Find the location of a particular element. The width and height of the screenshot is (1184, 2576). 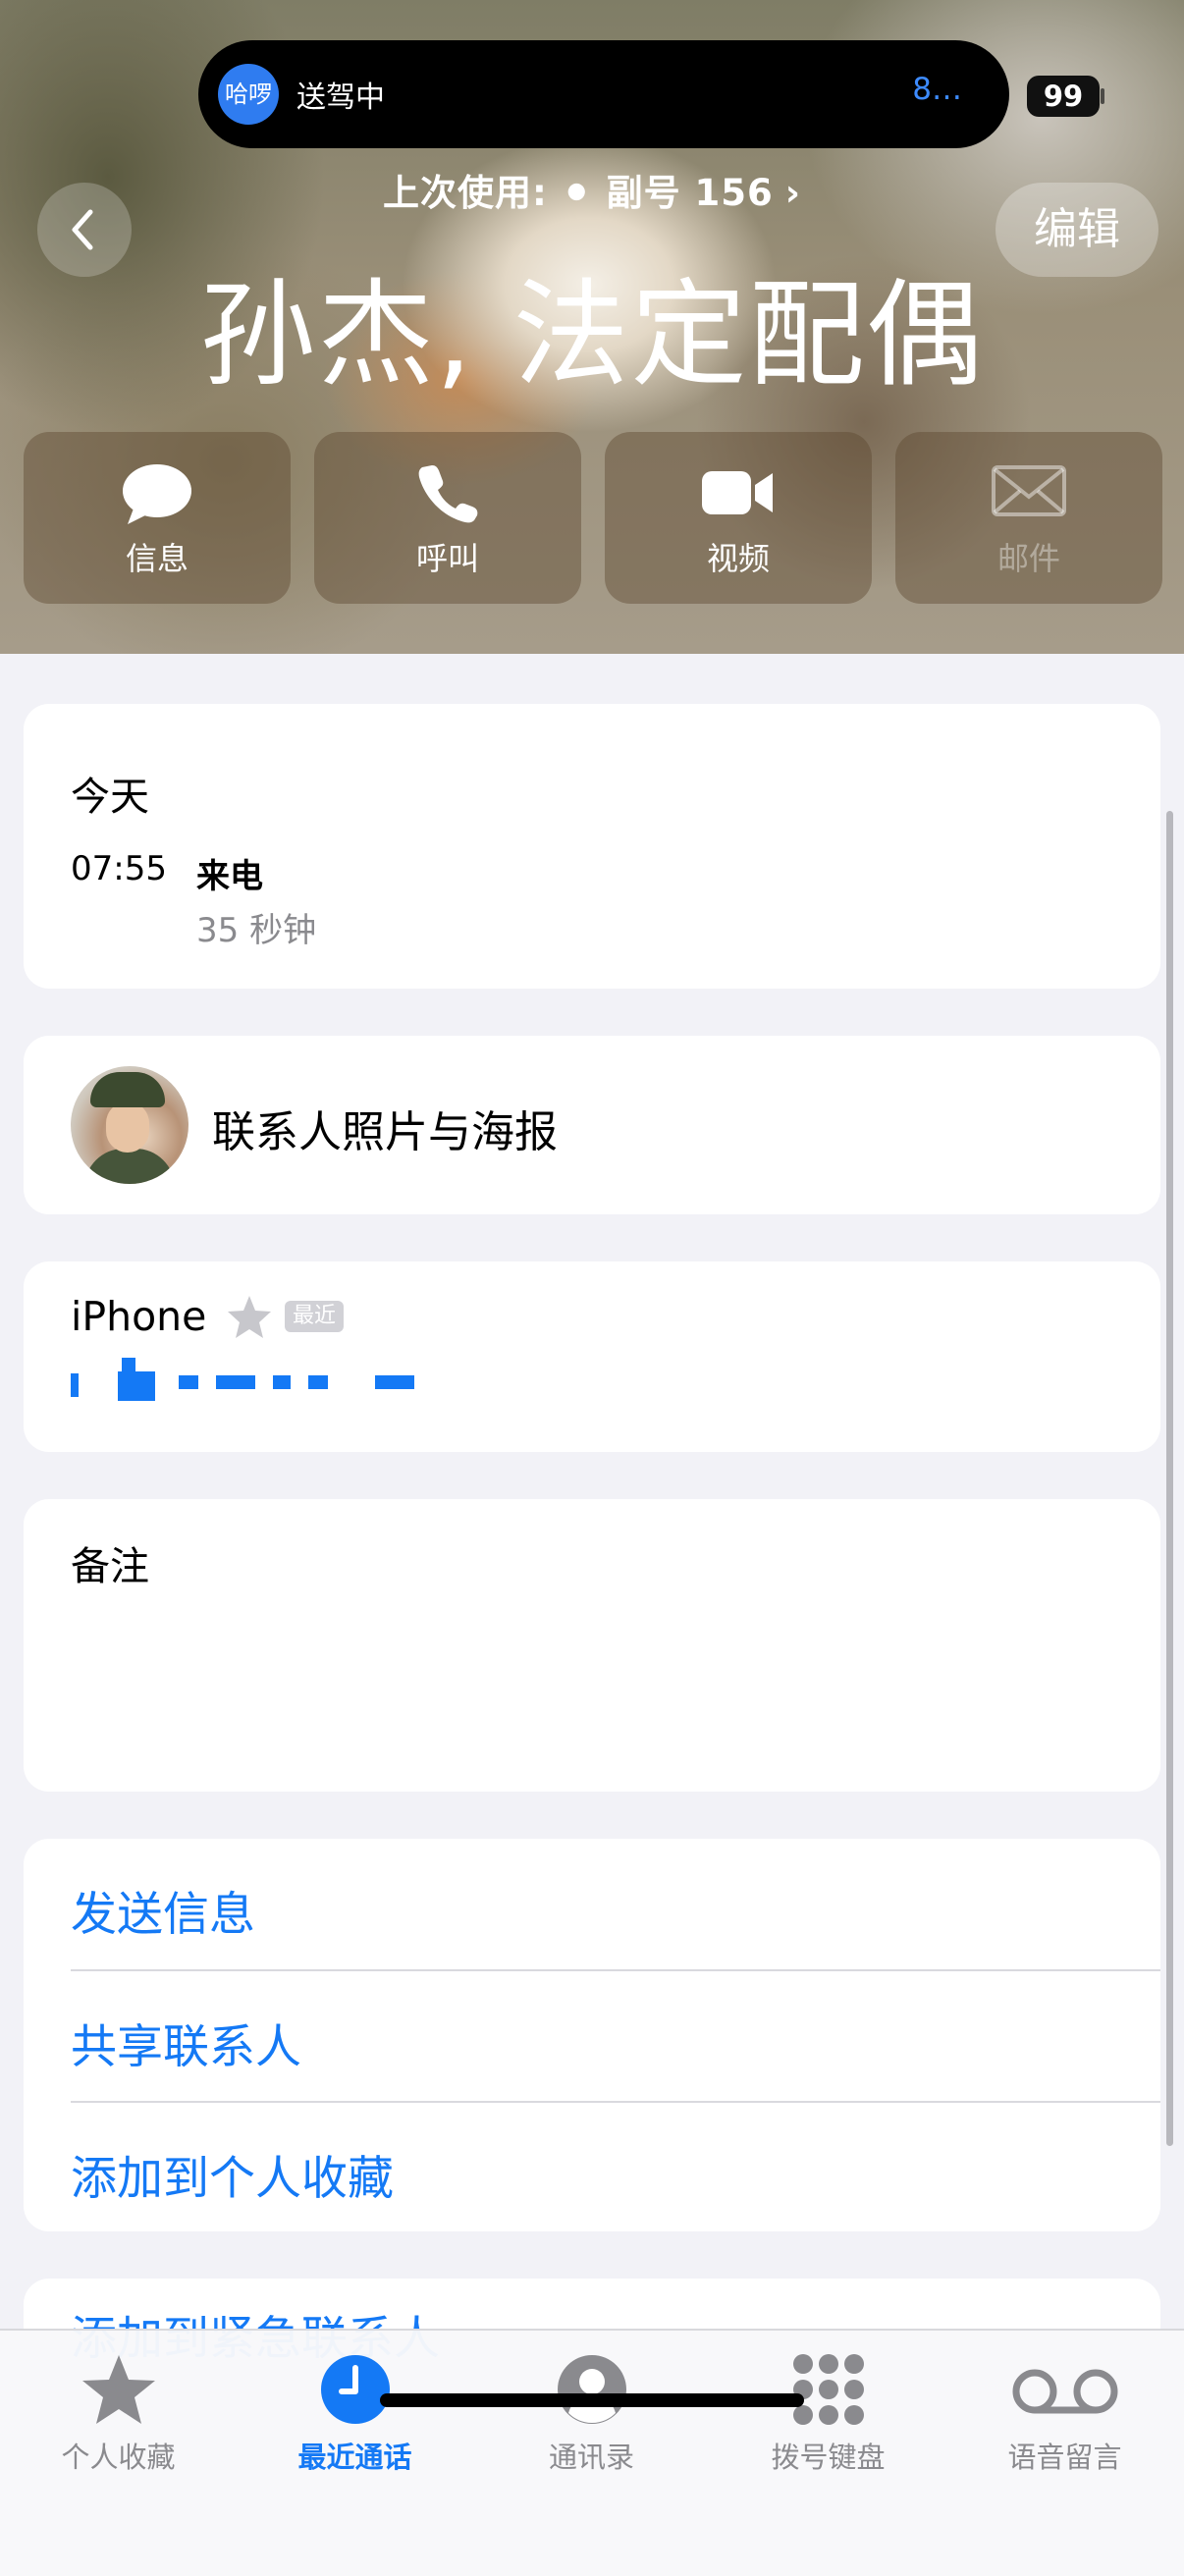

mail-envelope-icon is located at coordinates (1029, 490).